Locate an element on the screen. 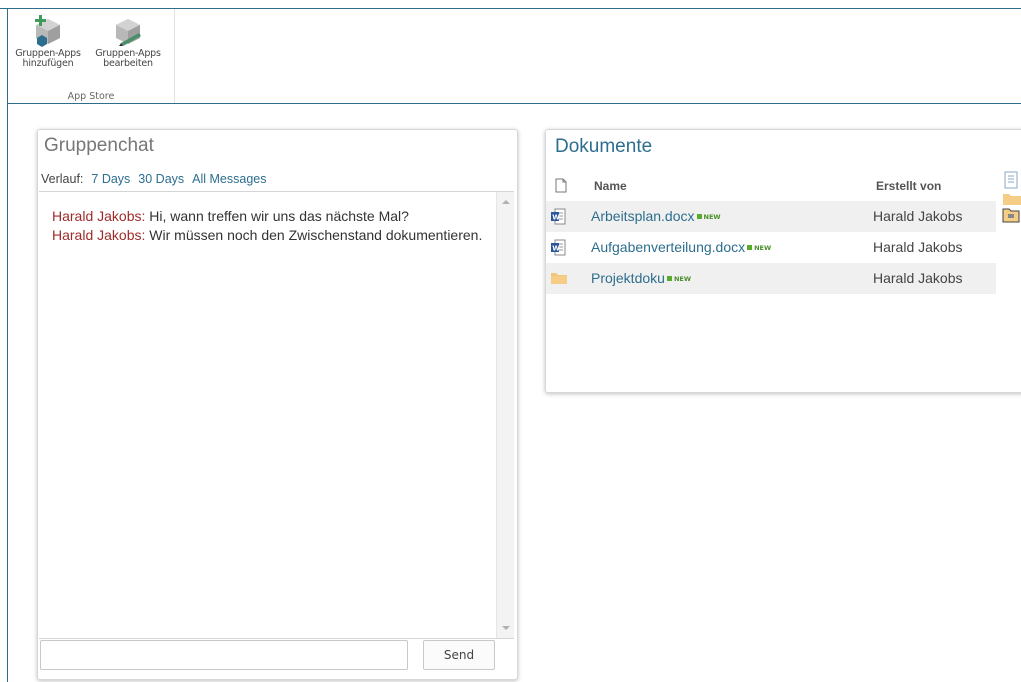 This screenshot has width=1021, height=682. column-header-name: Name is located at coordinates (610, 186).